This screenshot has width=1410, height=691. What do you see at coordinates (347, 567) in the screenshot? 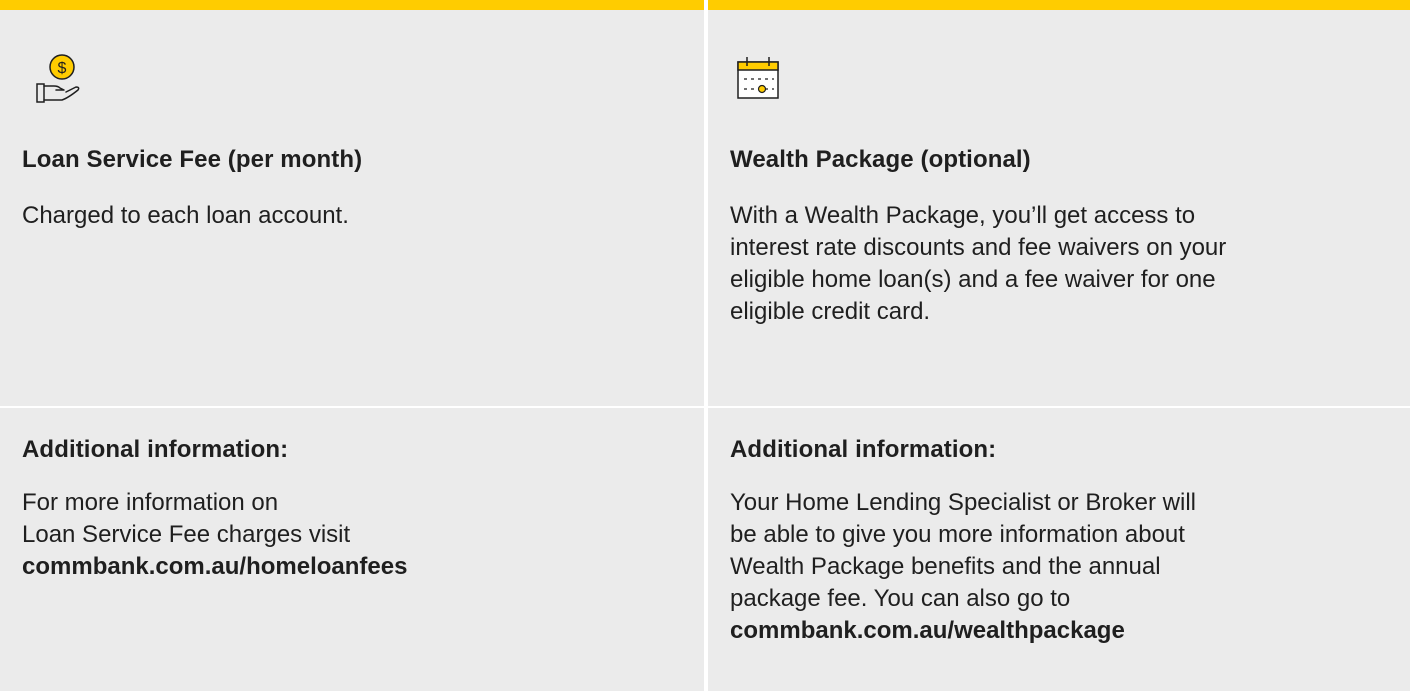
I see `homeloanfees-link: commbank.com.au/homeloanfees` at bounding box center [347, 567].